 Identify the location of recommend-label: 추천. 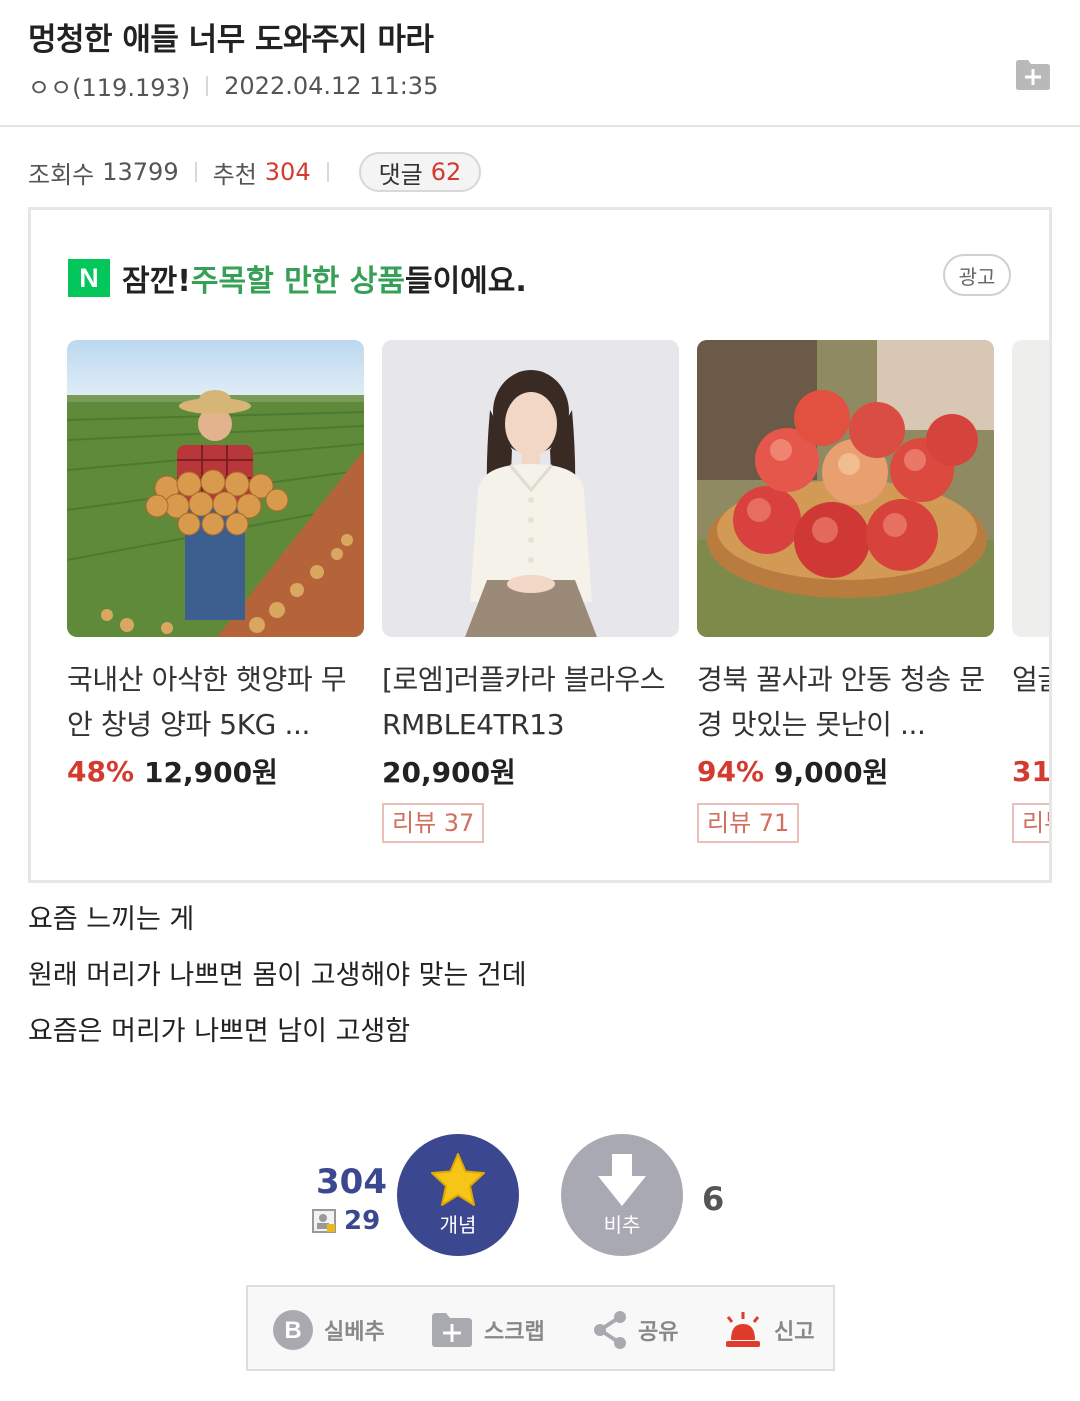
(234, 174).